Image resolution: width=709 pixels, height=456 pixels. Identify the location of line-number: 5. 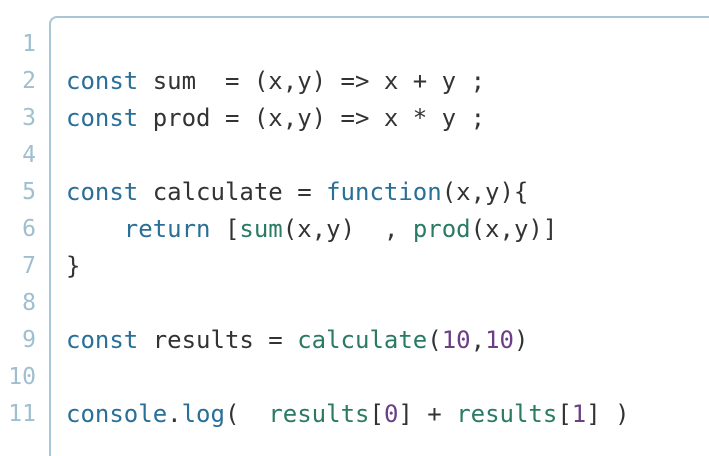
(29, 192).